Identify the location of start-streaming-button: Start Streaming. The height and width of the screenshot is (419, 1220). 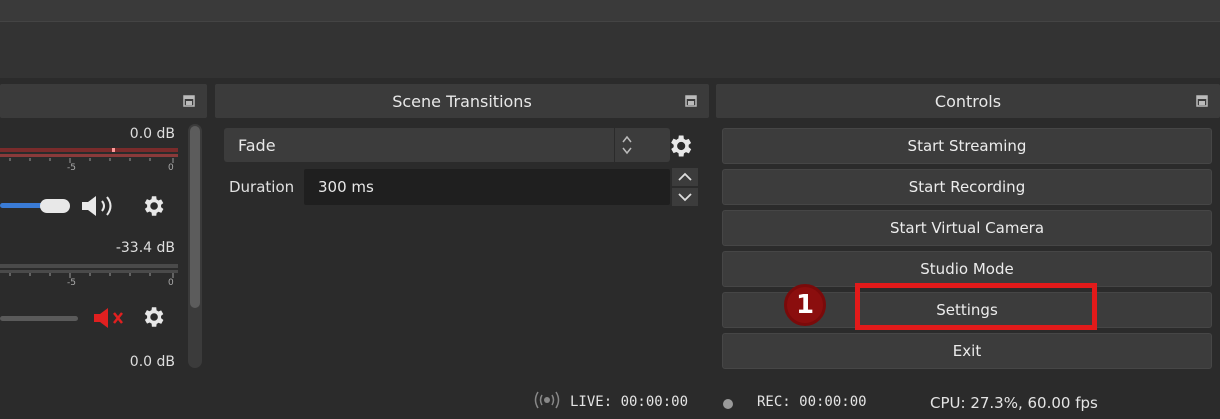
(967, 146).